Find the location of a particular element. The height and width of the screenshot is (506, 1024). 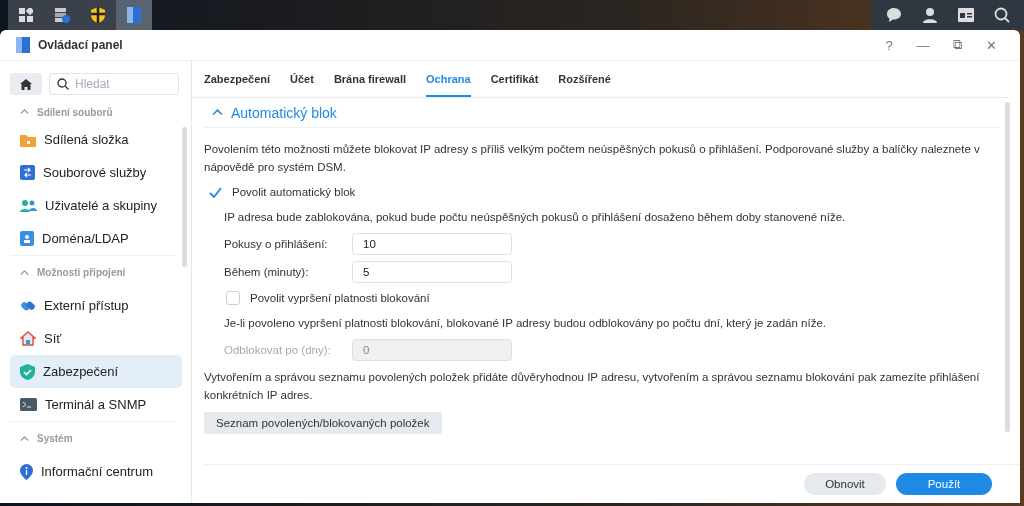

window-control: ? is located at coordinates (889, 45).